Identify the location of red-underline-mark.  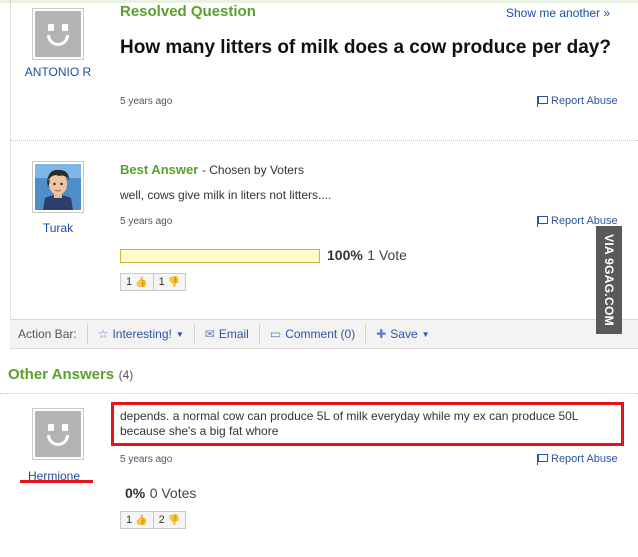
(56, 481).